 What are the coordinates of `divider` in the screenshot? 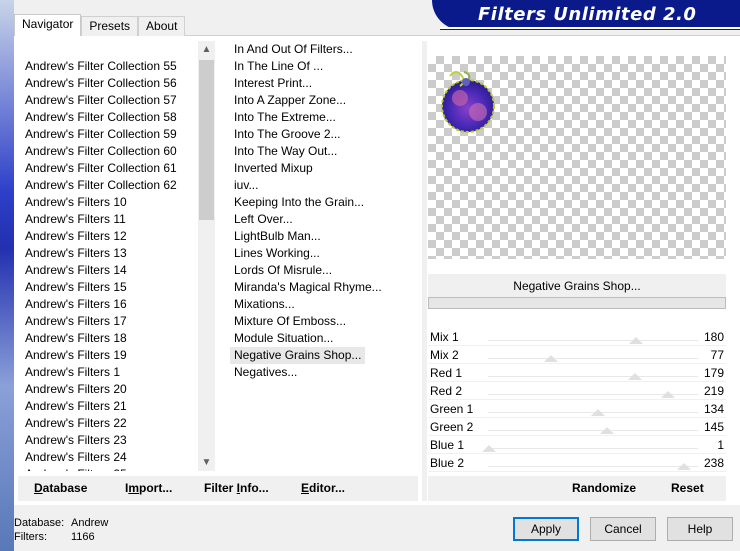 It's located at (424, 271).